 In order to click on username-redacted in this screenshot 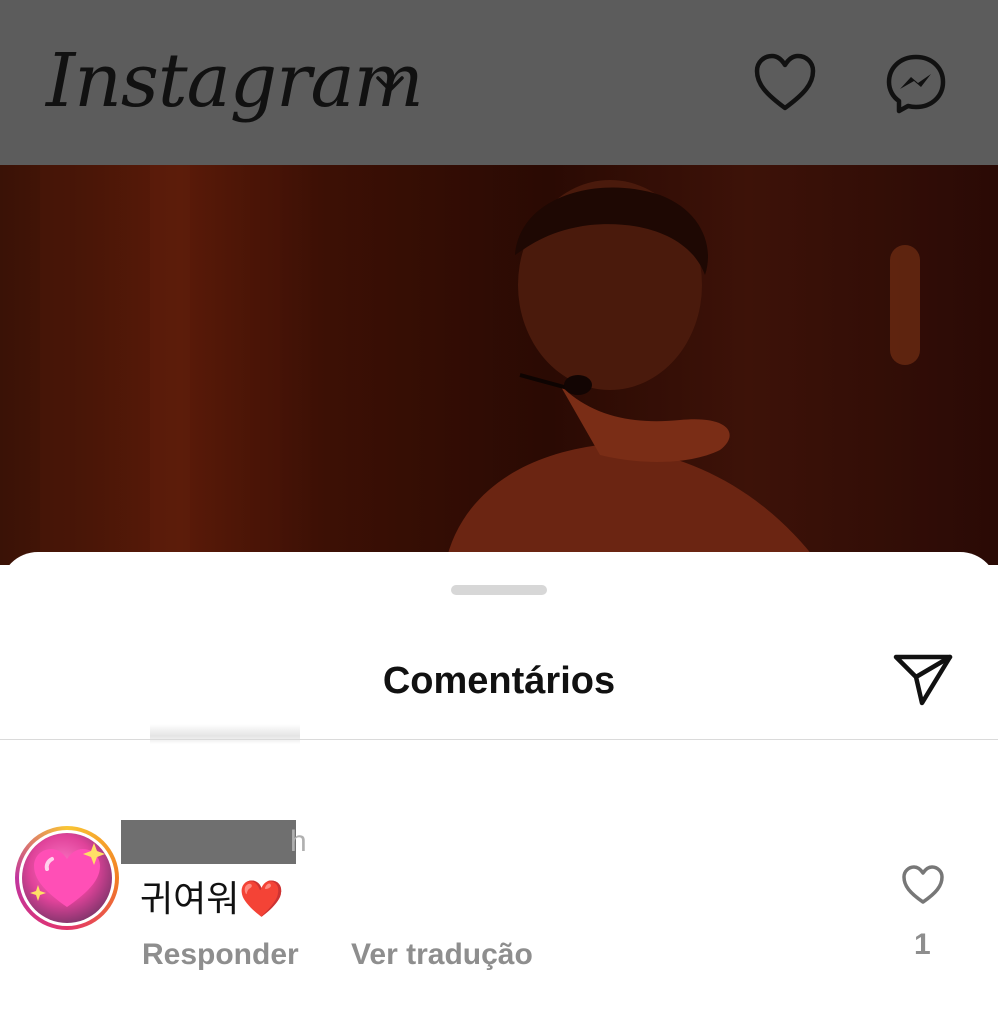, I will do `click(208, 842)`.